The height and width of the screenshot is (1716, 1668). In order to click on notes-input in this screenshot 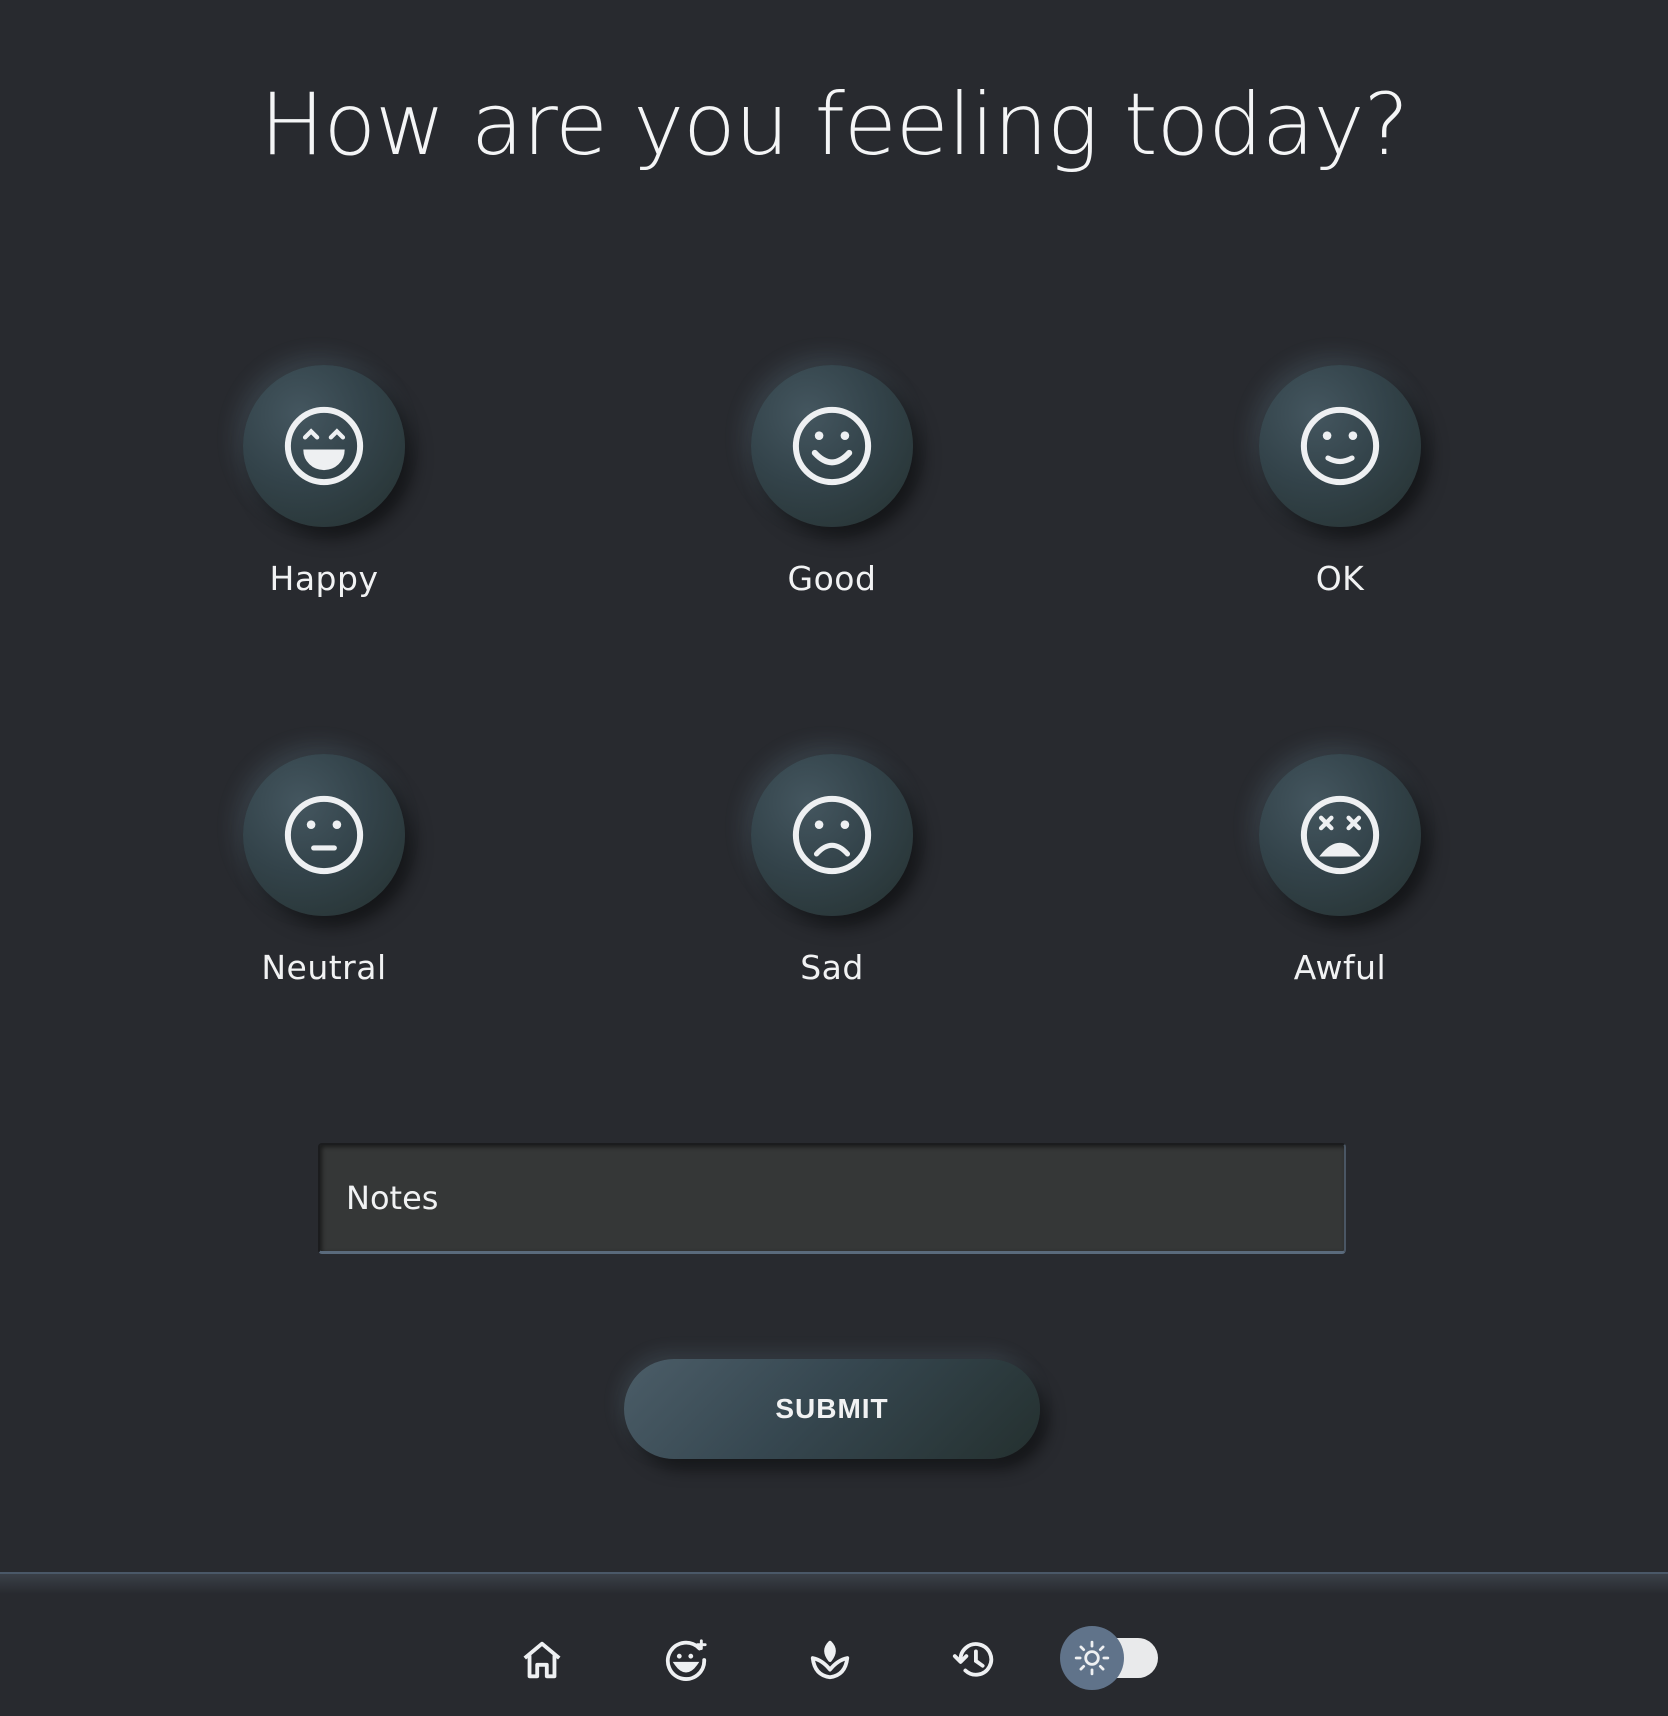, I will do `click(832, 1198)`.